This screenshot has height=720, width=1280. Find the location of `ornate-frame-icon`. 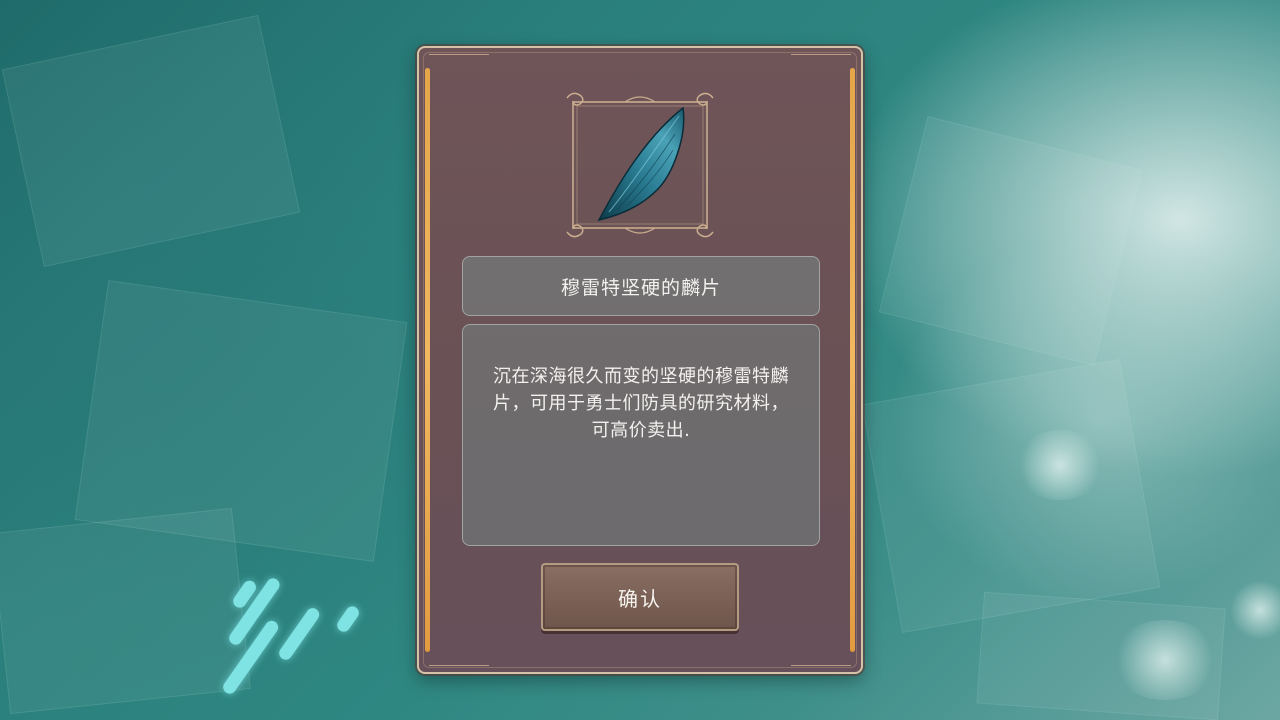

ornate-frame-icon is located at coordinates (640, 165).